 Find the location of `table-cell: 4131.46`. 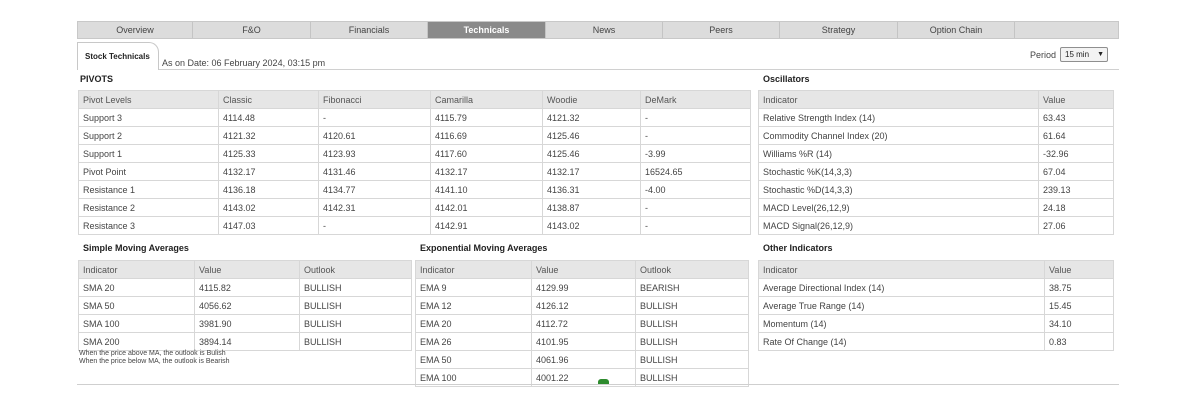

table-cell: 4131.46 is located at coordinates (374, 171).